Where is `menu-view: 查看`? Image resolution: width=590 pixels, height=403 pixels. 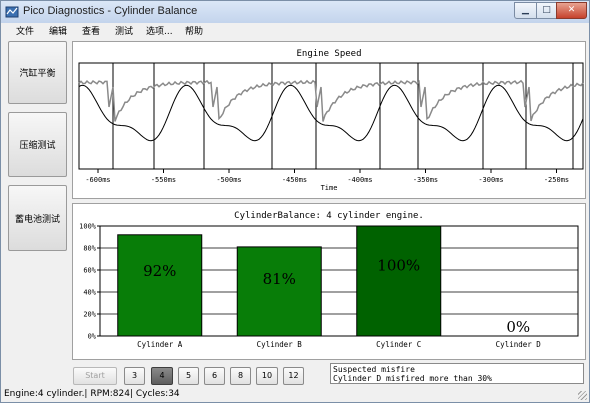 menu-view: 查看 is located at coordinates (91, 30).